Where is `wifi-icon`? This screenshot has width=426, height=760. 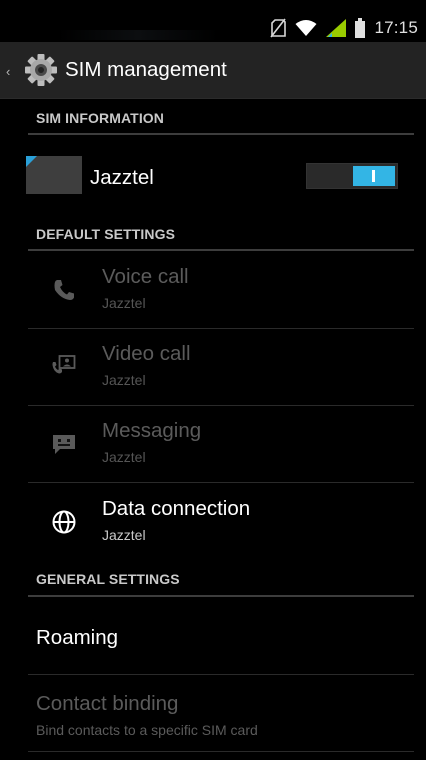 wifi-icon is located at coordinates (306, 28).